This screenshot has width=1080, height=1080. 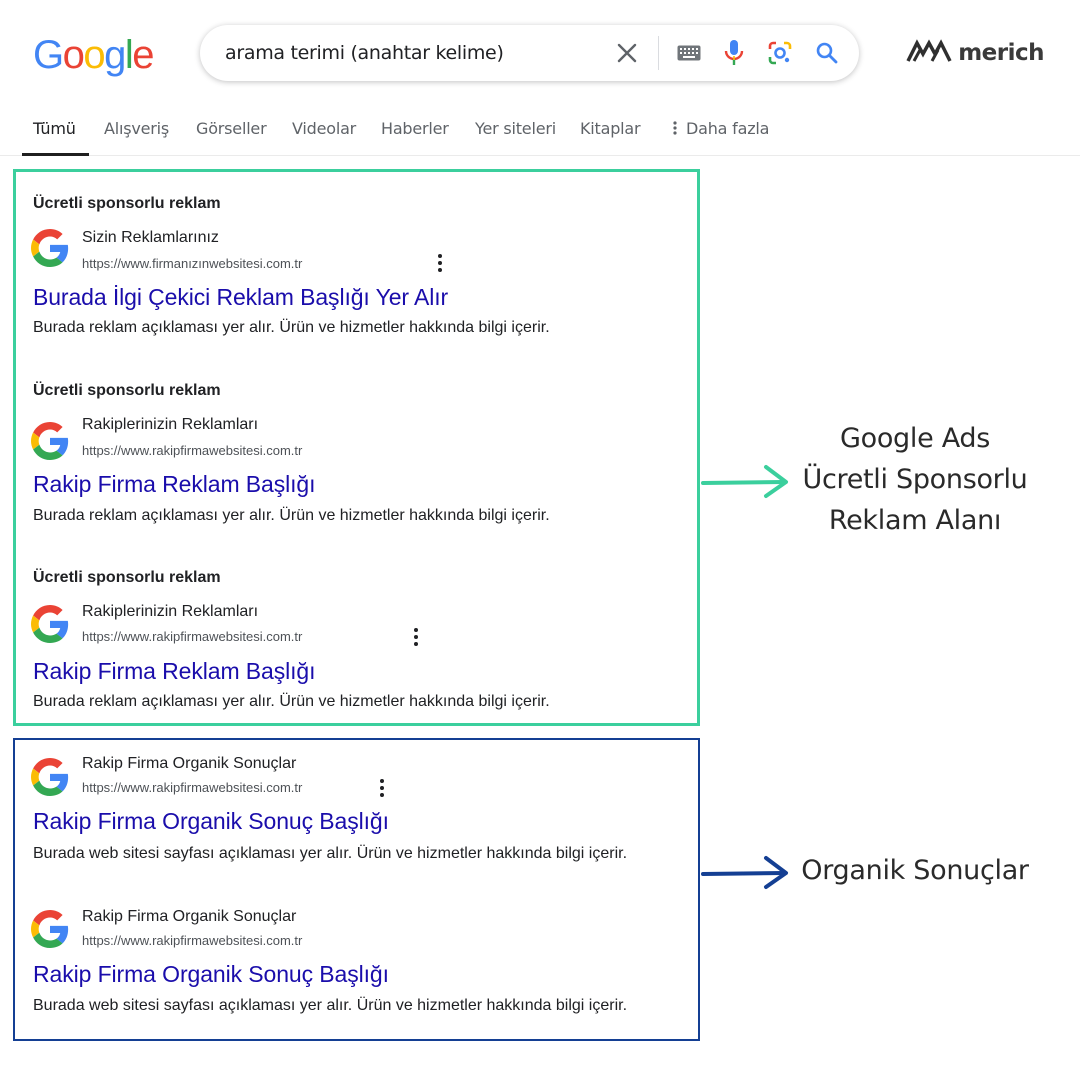 I want to click on tab-alisveris: Alışveriş, so click(x=136, y=128).